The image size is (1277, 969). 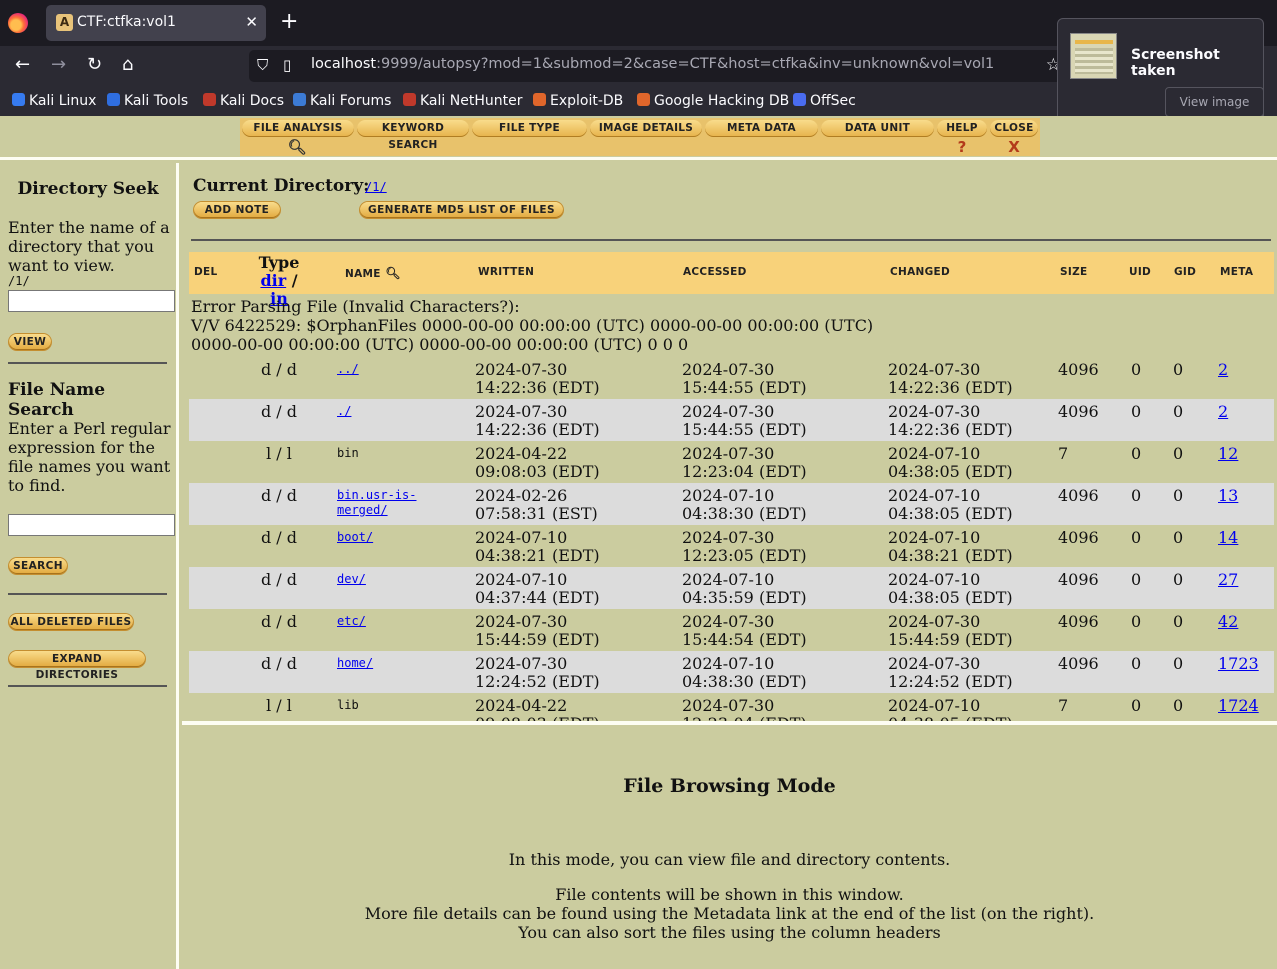 What do you see at coordinates (1228, 622) in the screenshot?
I see `cell-meta-link: 42` at bounding box center [1228, 622].